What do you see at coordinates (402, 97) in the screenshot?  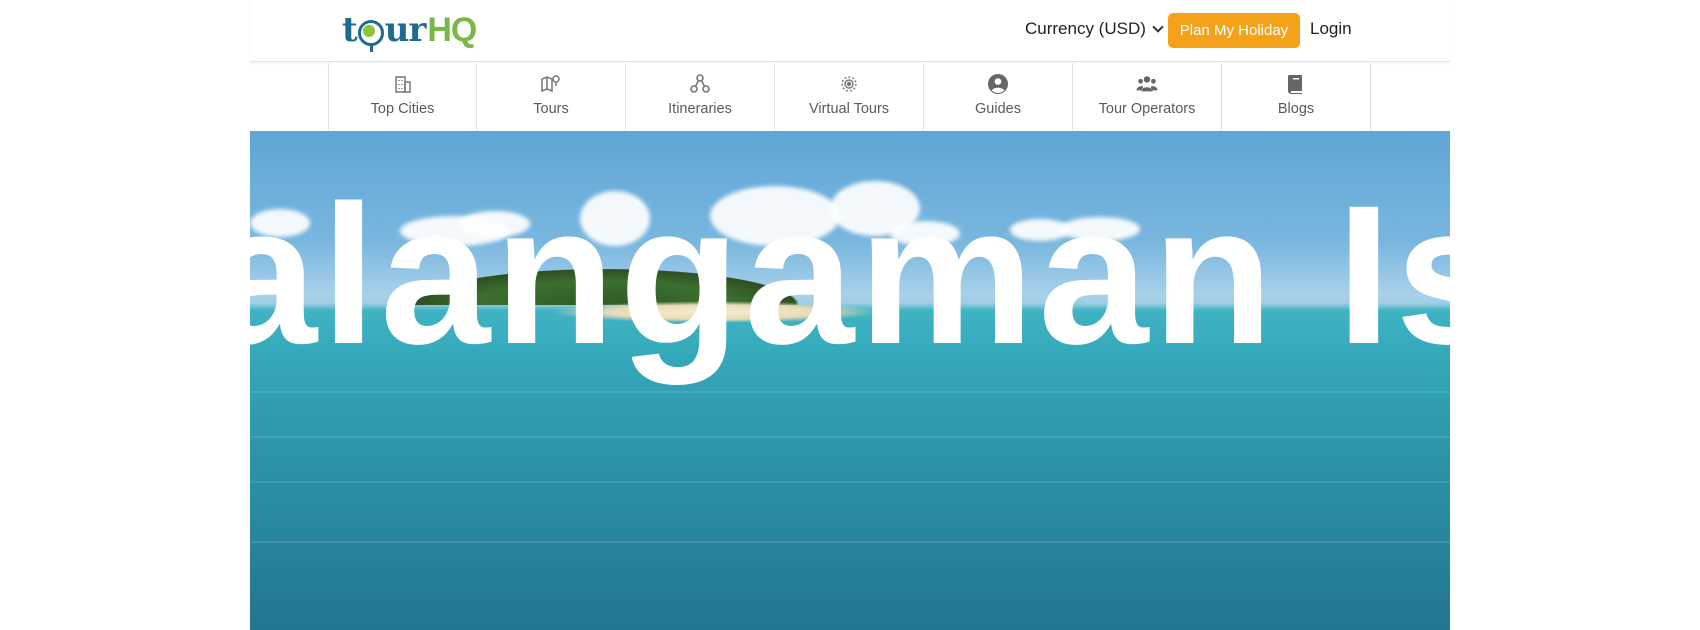 I see `nav-item-top-cities: Top Cities` at bounding box center [402, 97].